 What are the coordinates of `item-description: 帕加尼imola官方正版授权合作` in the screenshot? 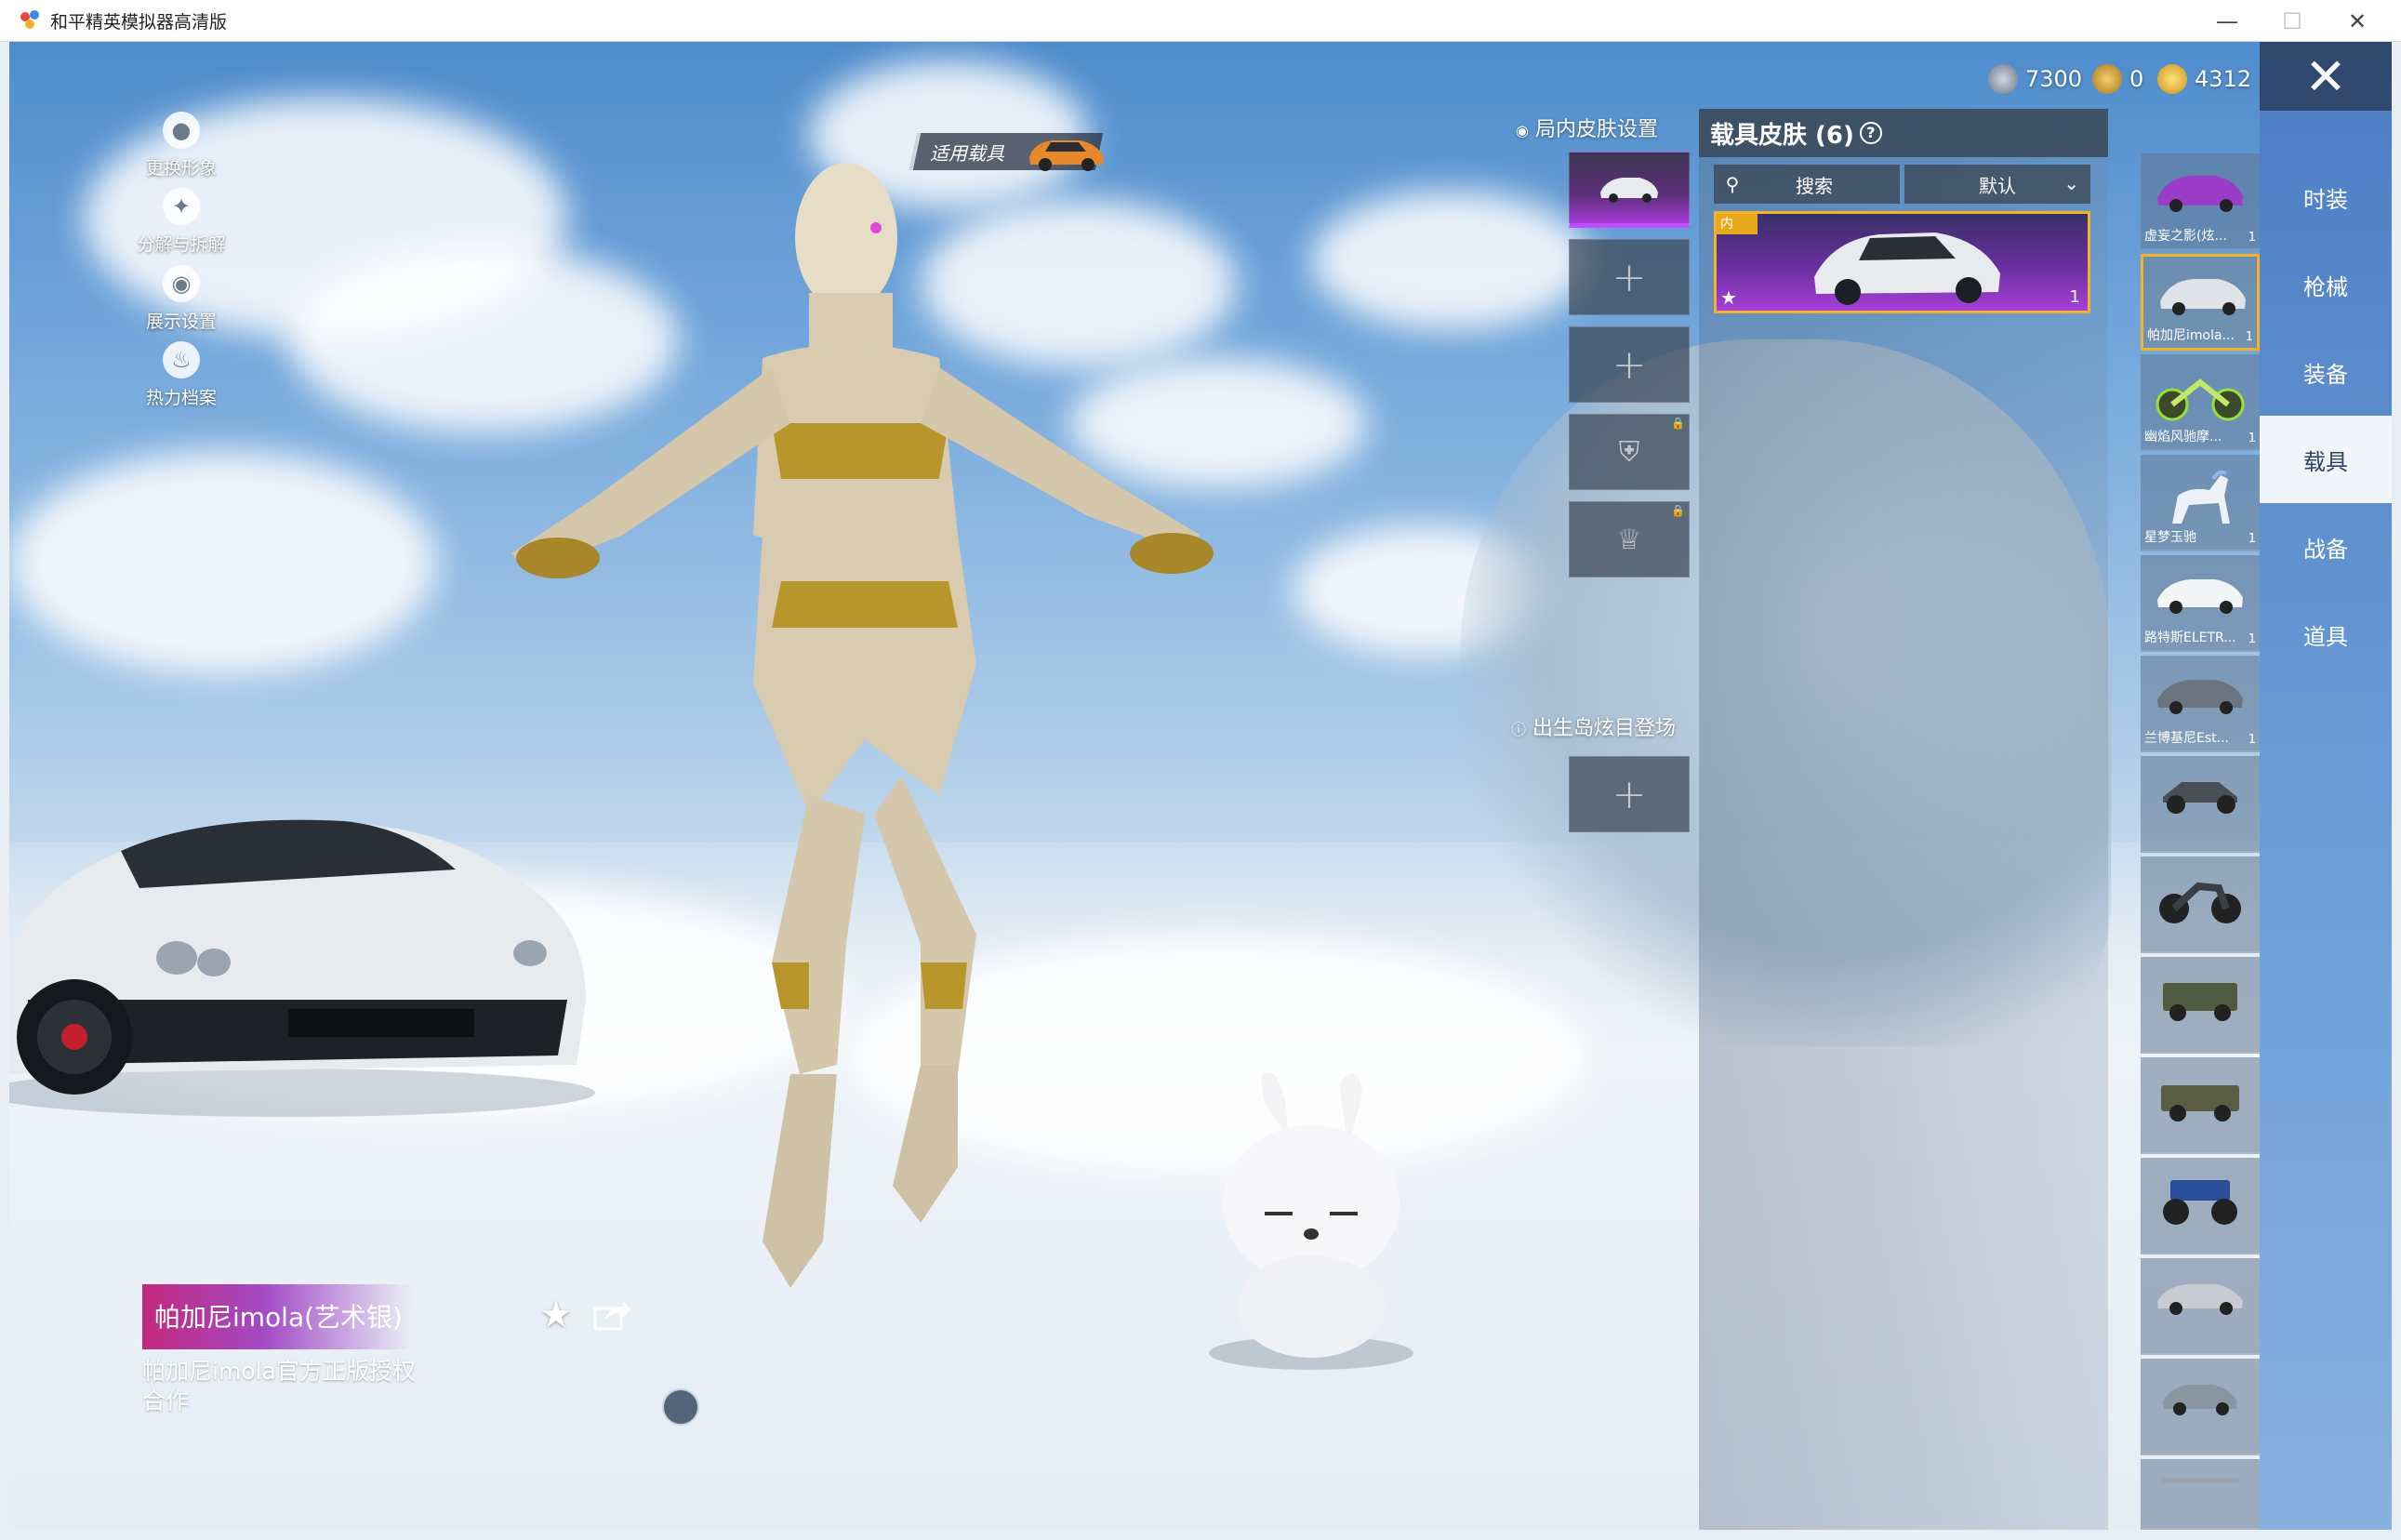 It's located at (279, 1386).